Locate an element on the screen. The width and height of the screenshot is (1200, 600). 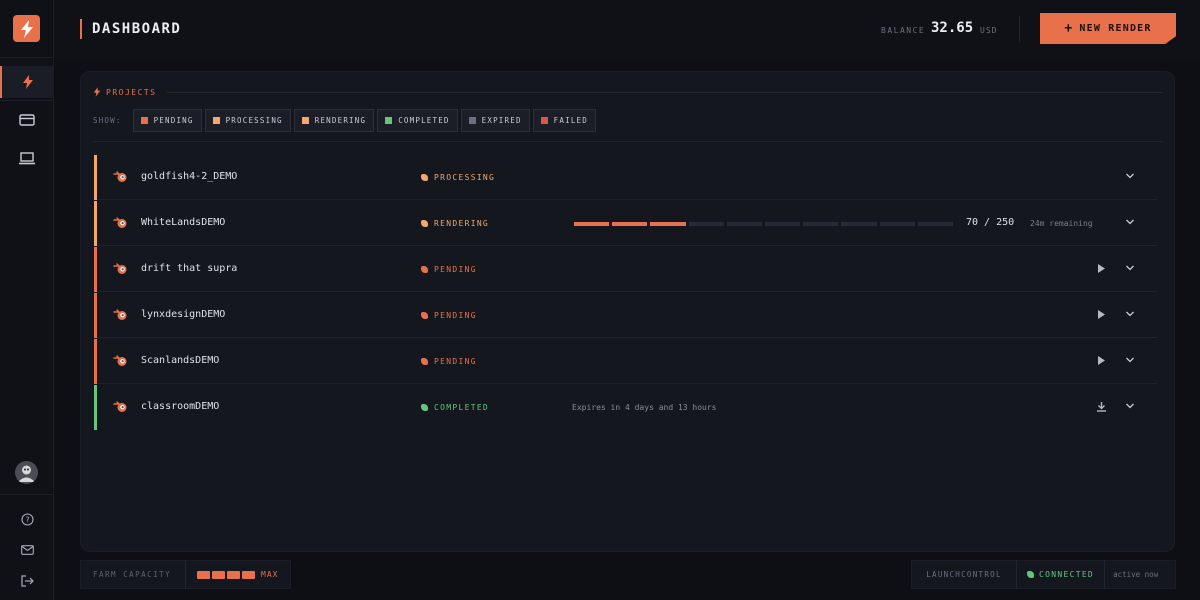
filter-failed: FAILED is located at coordinates (564, 120).